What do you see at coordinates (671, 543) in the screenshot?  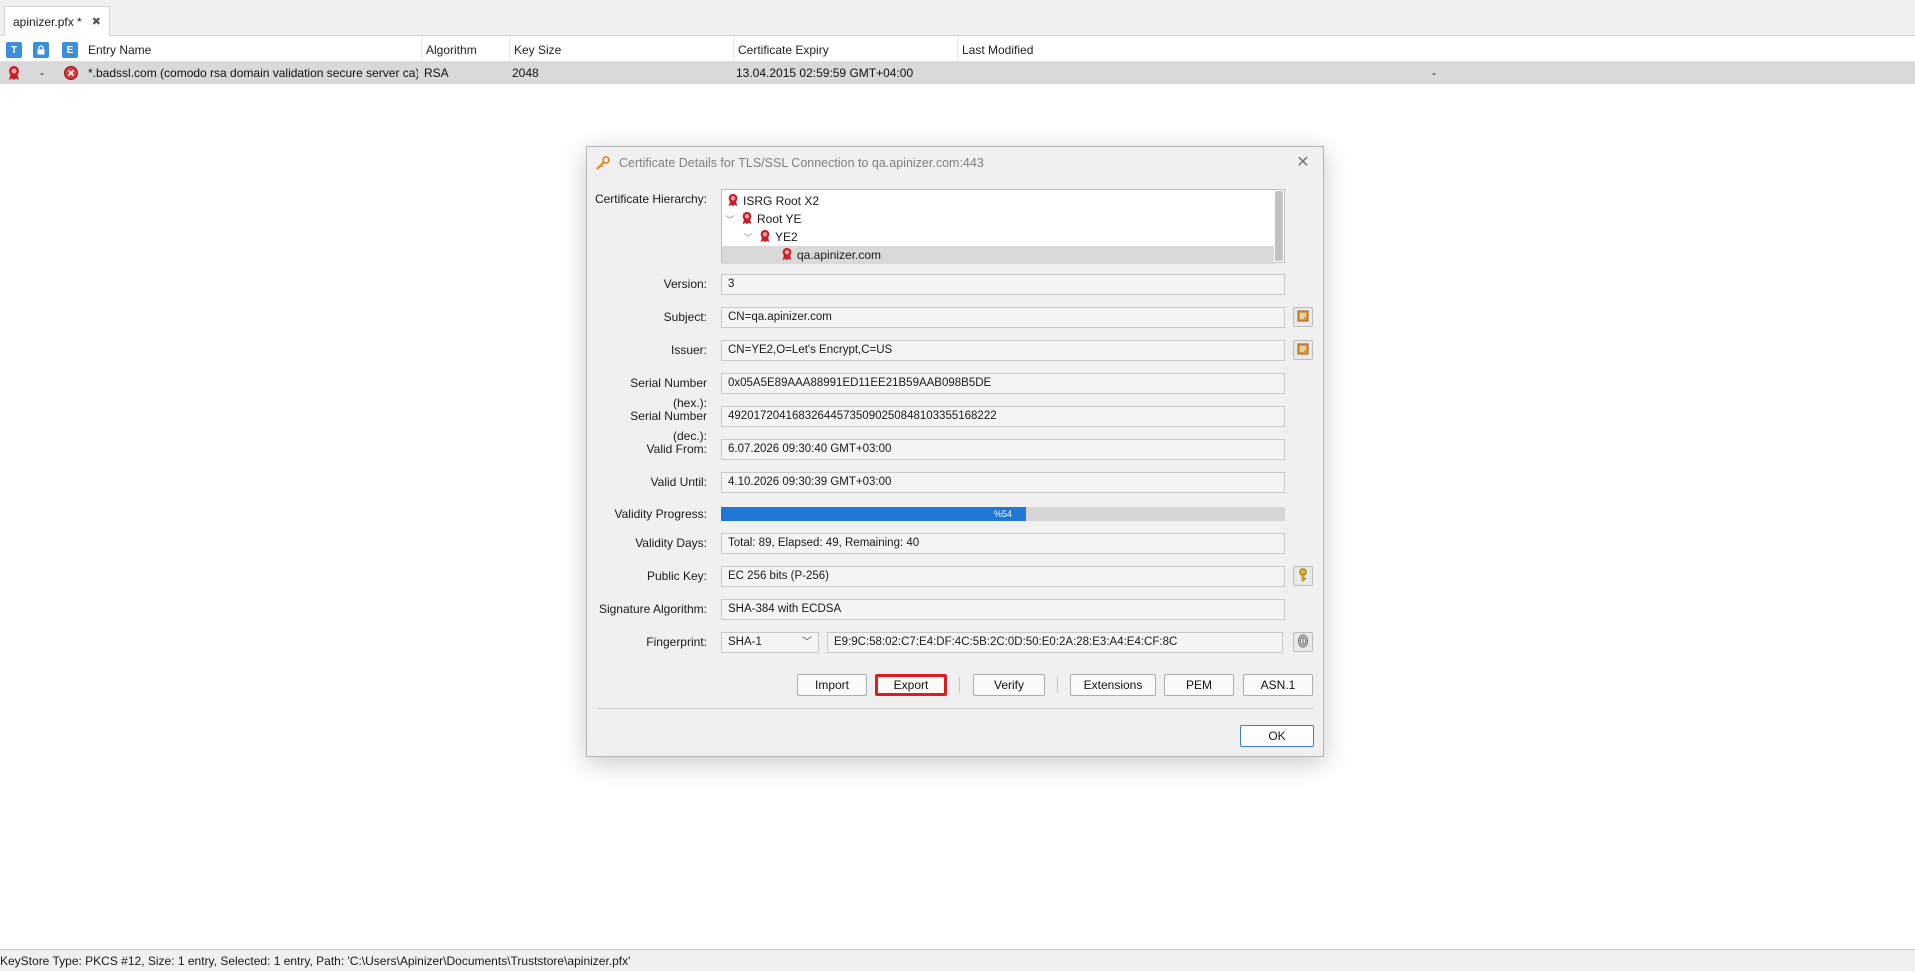 I see `validity-days-label: Validity Days:` at bounding box center [671, 543].